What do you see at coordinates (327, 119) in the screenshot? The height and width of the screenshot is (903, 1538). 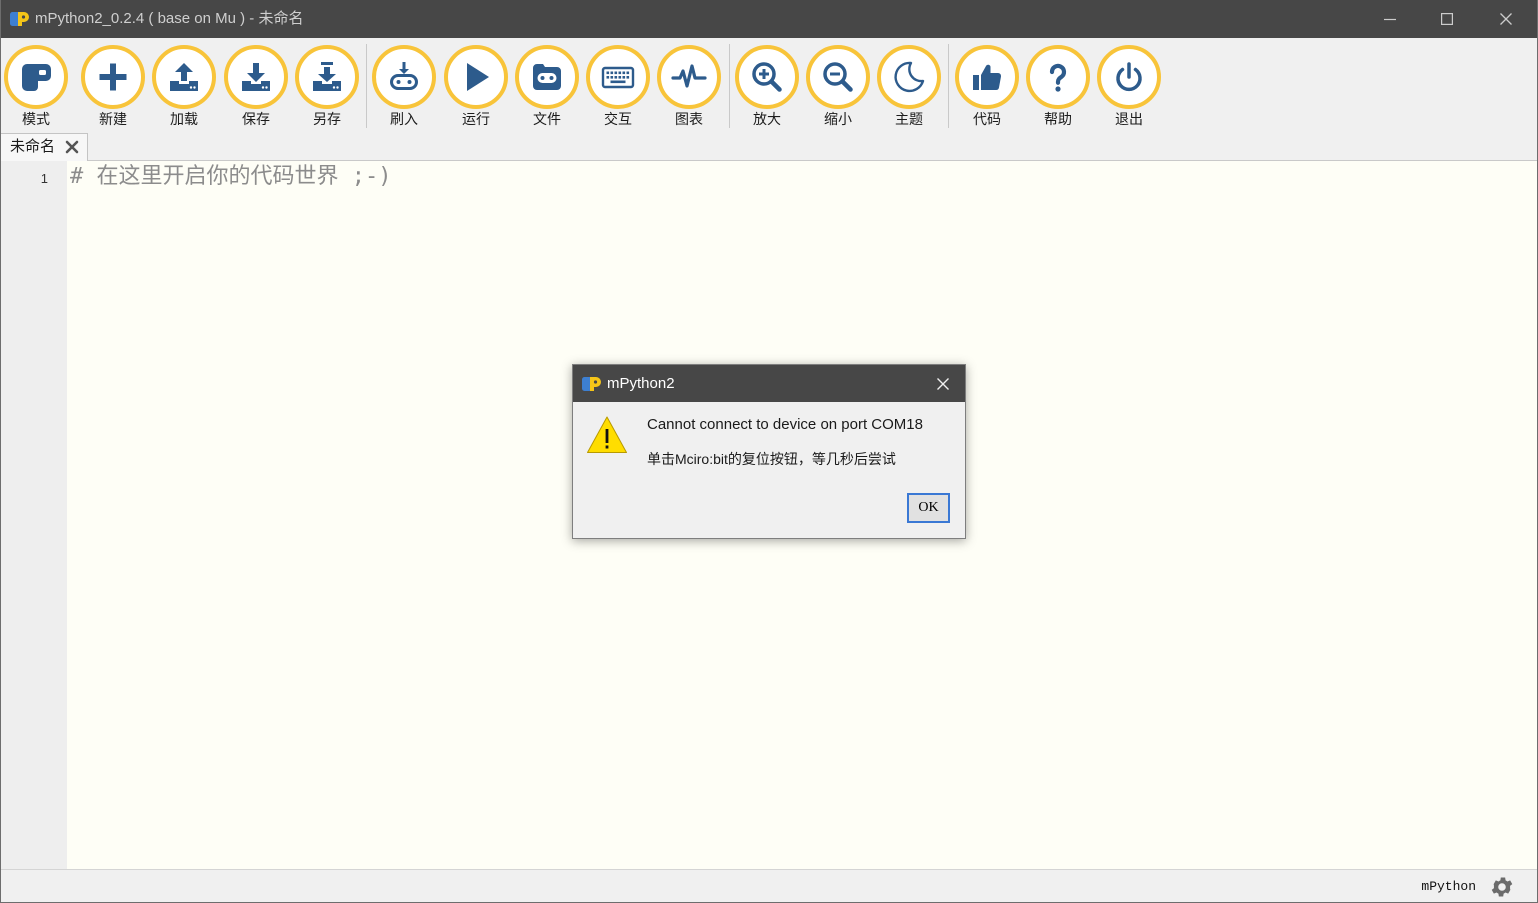 I see `save-as-button-label: 另存` at bounding box center [327, 119].